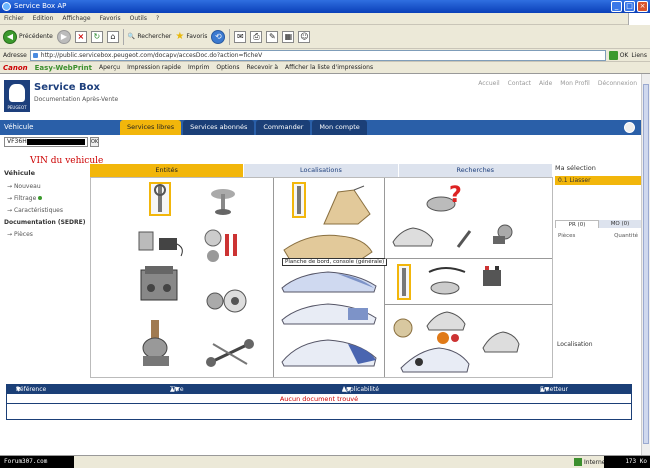 The height and width of the screenshot is (468, 650). I want to click on car-doors-part-icon, so click(329, 313).